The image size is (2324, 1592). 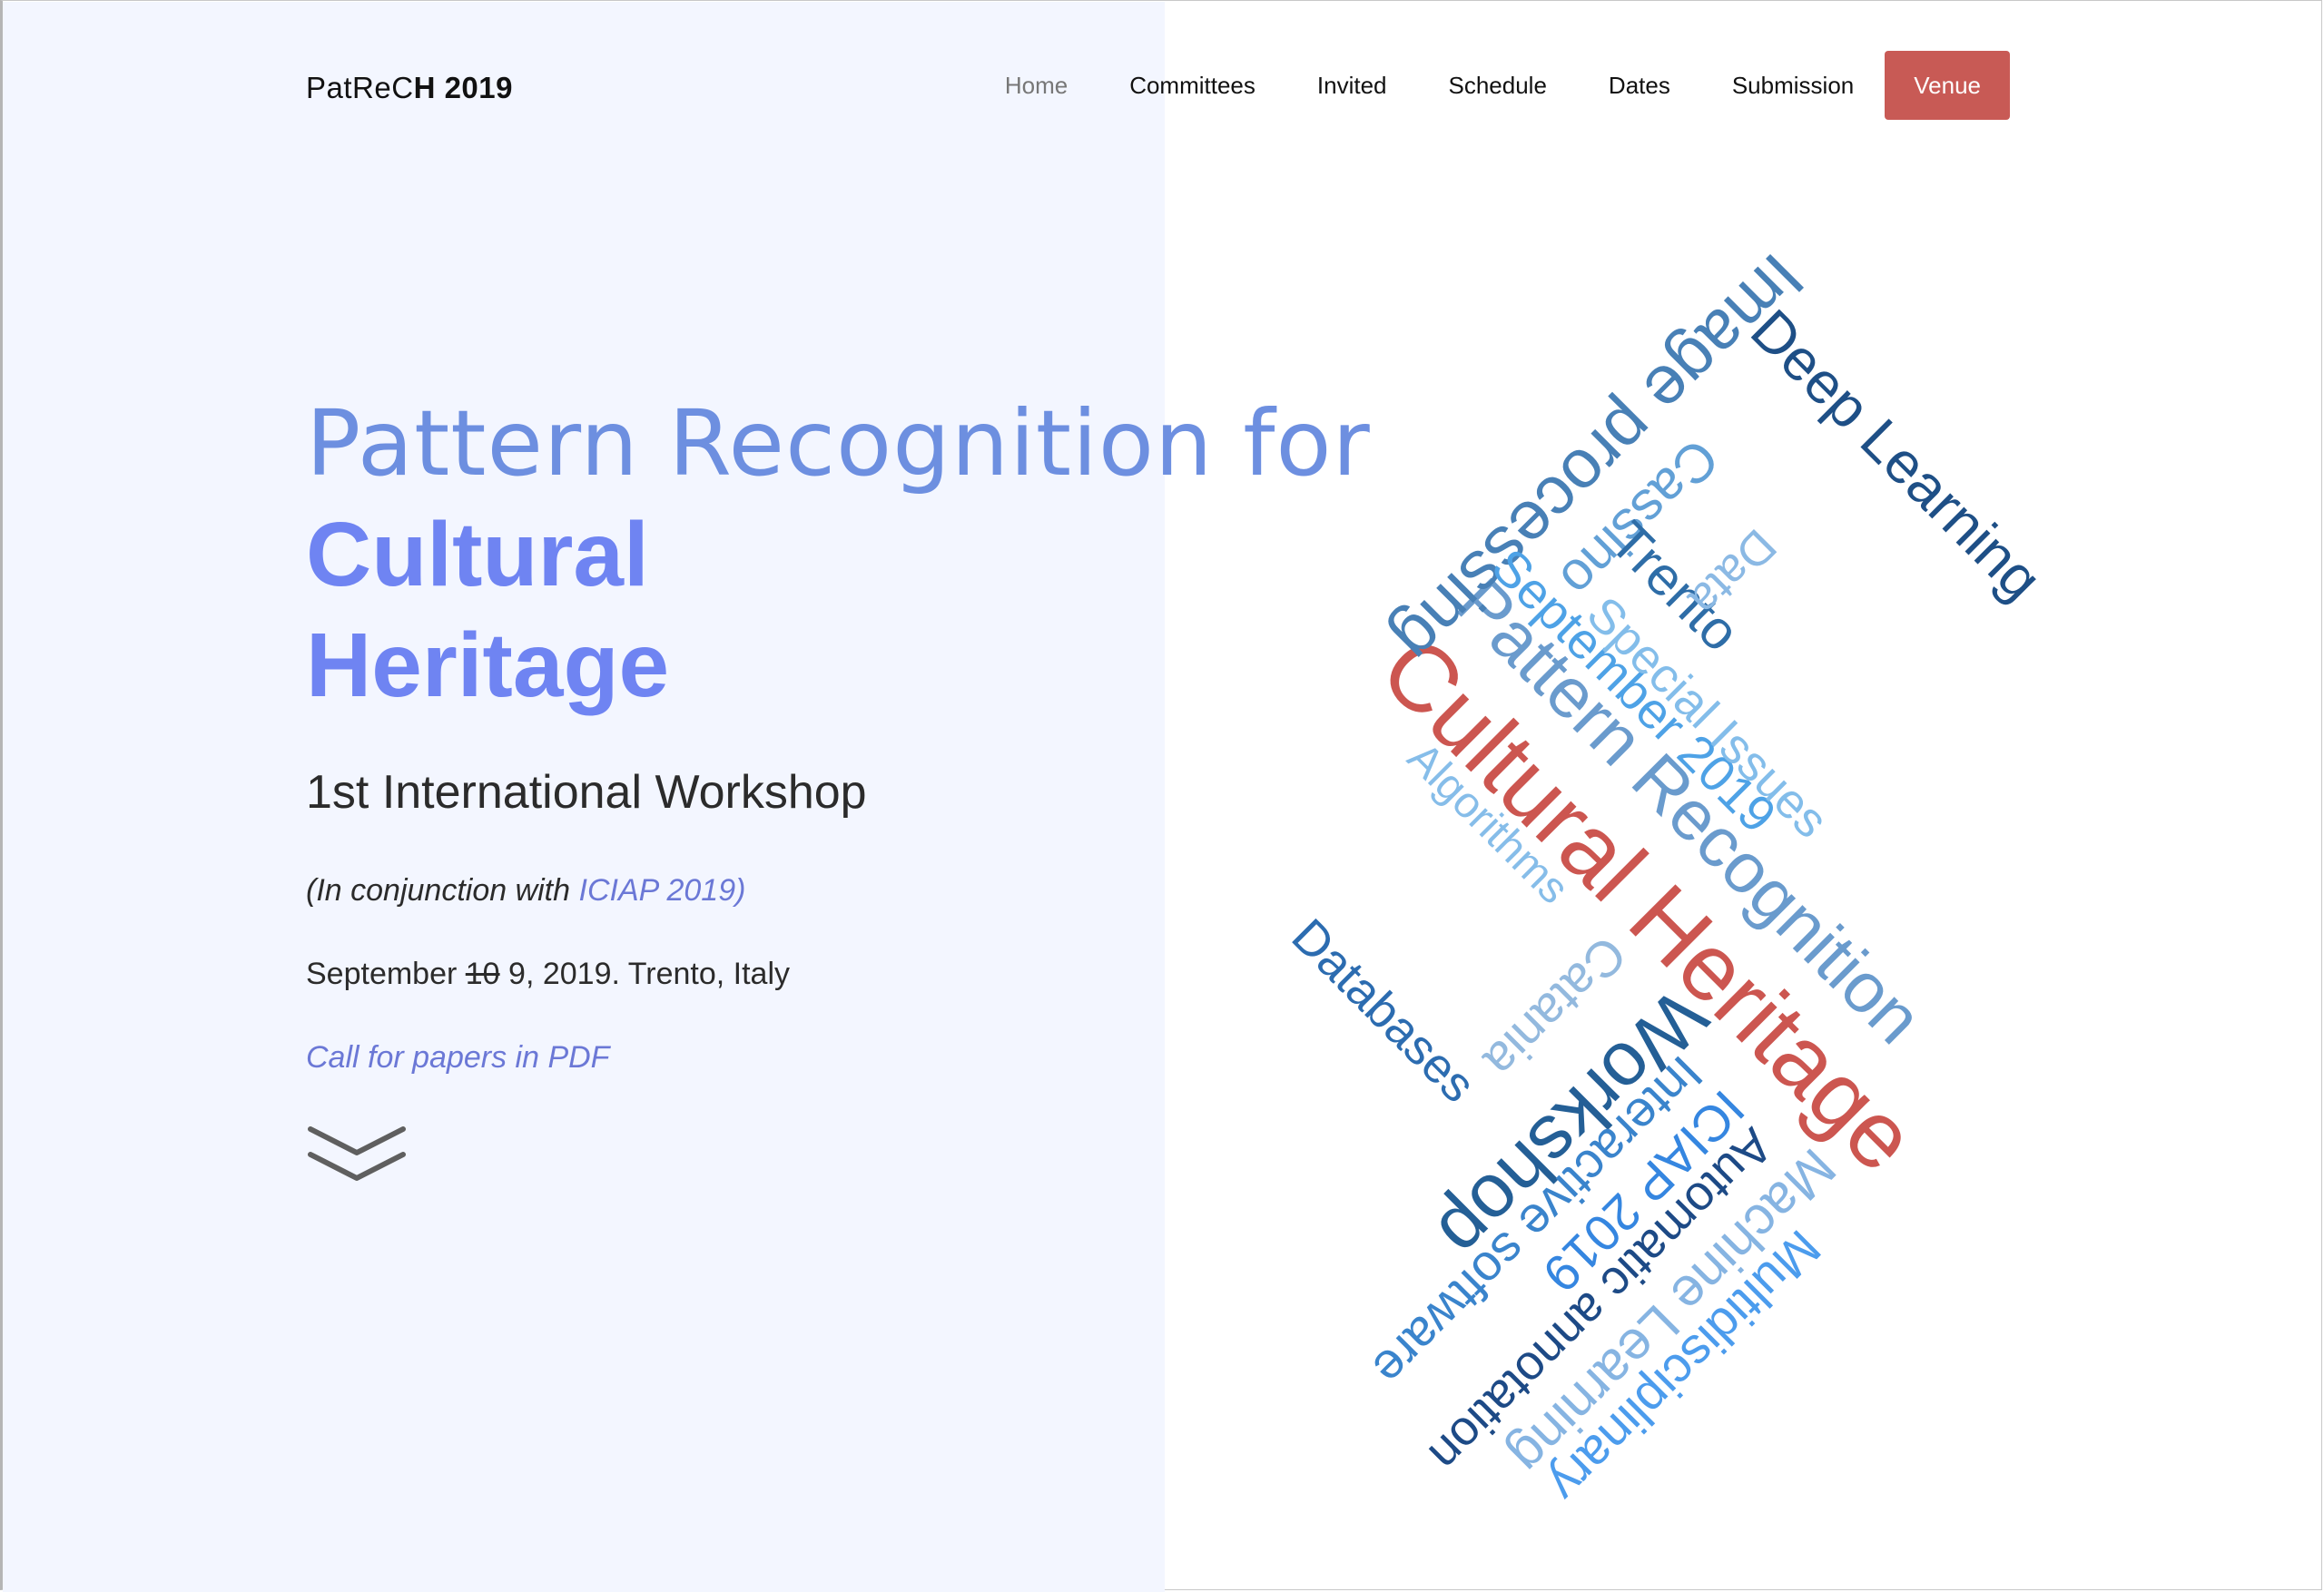 What do you see at coordinates (357, 1160) in the screenshot?
I see `scroll-down-chevron-icon` at bounding box center [357, 1160].